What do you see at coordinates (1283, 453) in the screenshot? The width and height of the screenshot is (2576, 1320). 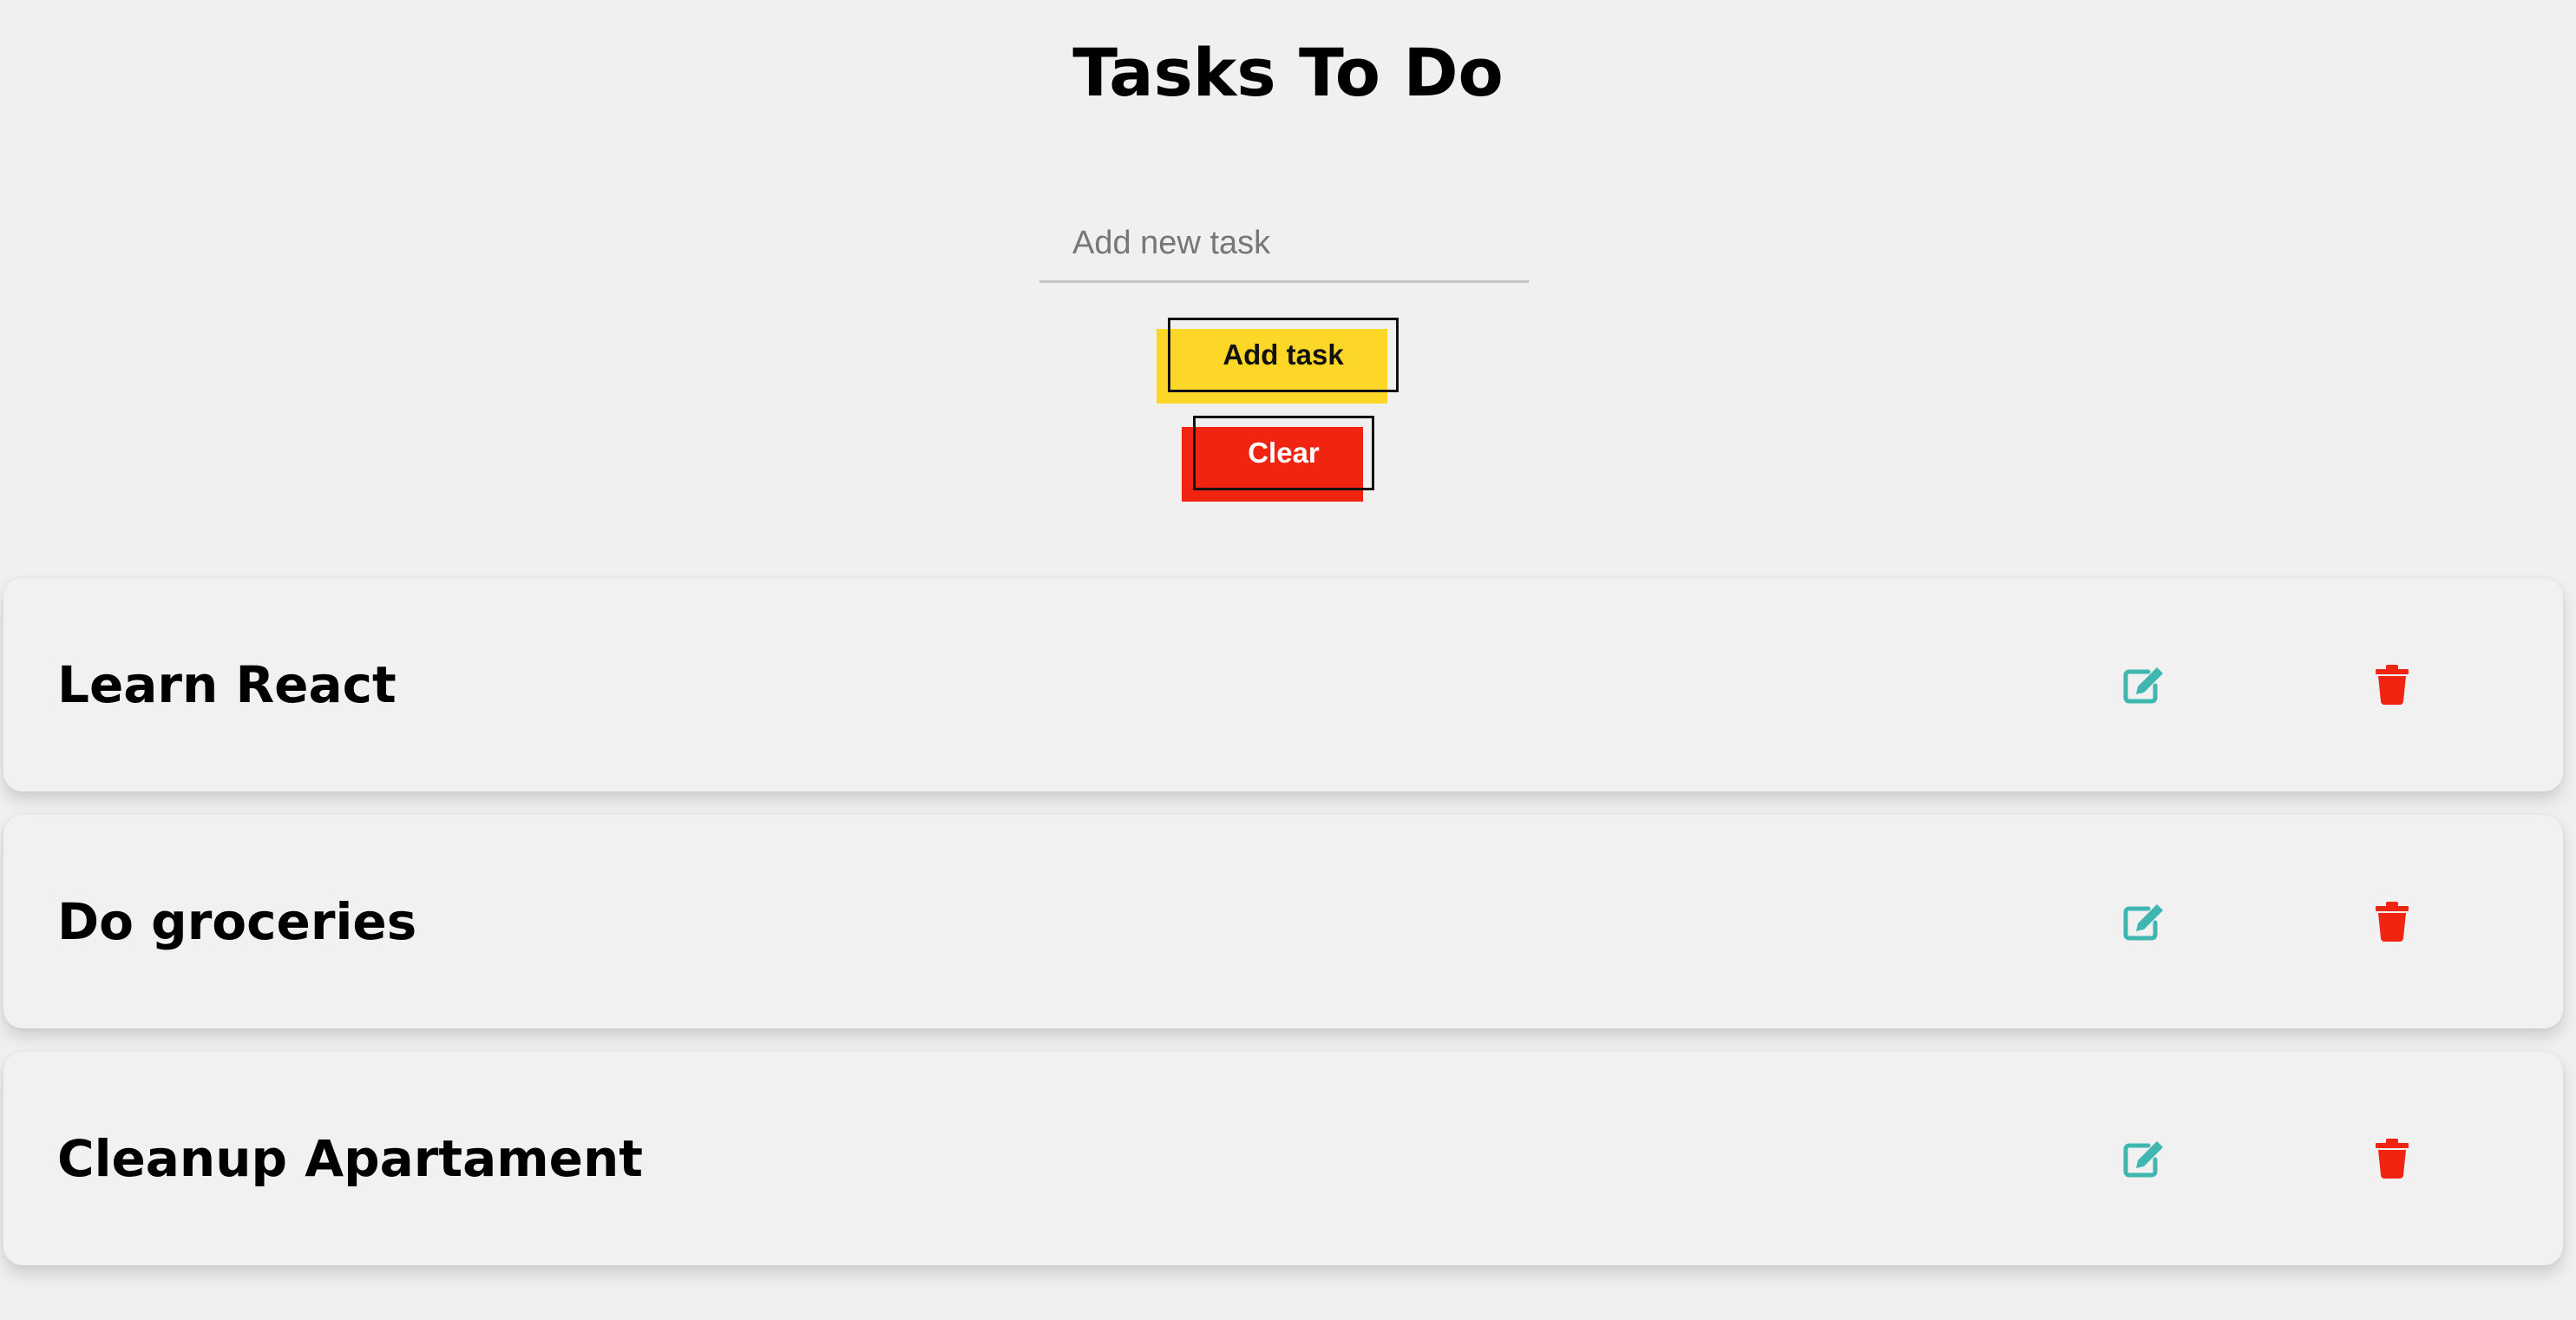 I see `clear-button-label: Clear` at bounding box center [1283, 453].